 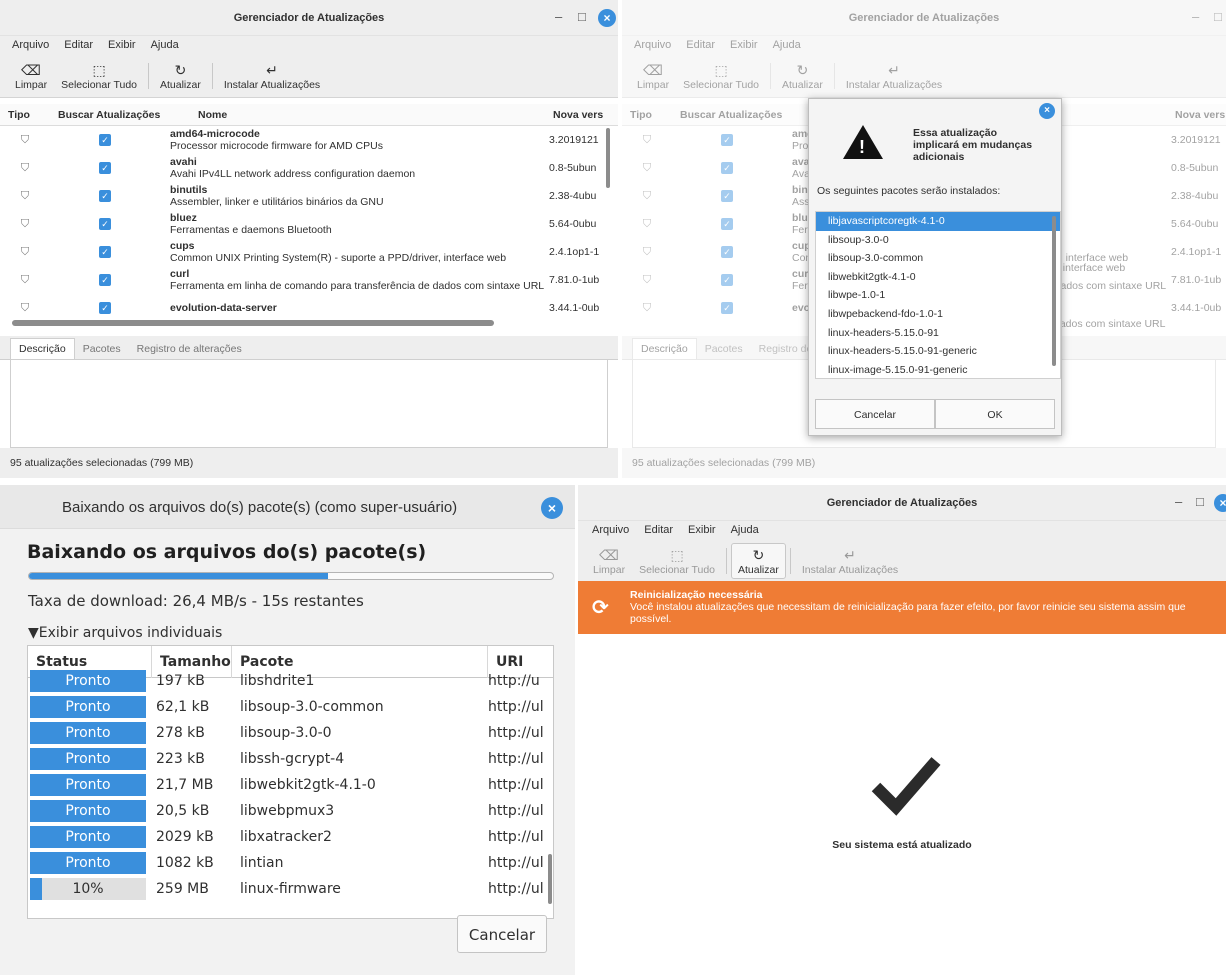 I want to click on dialog-close-icon: ×, so click(x=1047, y=111).